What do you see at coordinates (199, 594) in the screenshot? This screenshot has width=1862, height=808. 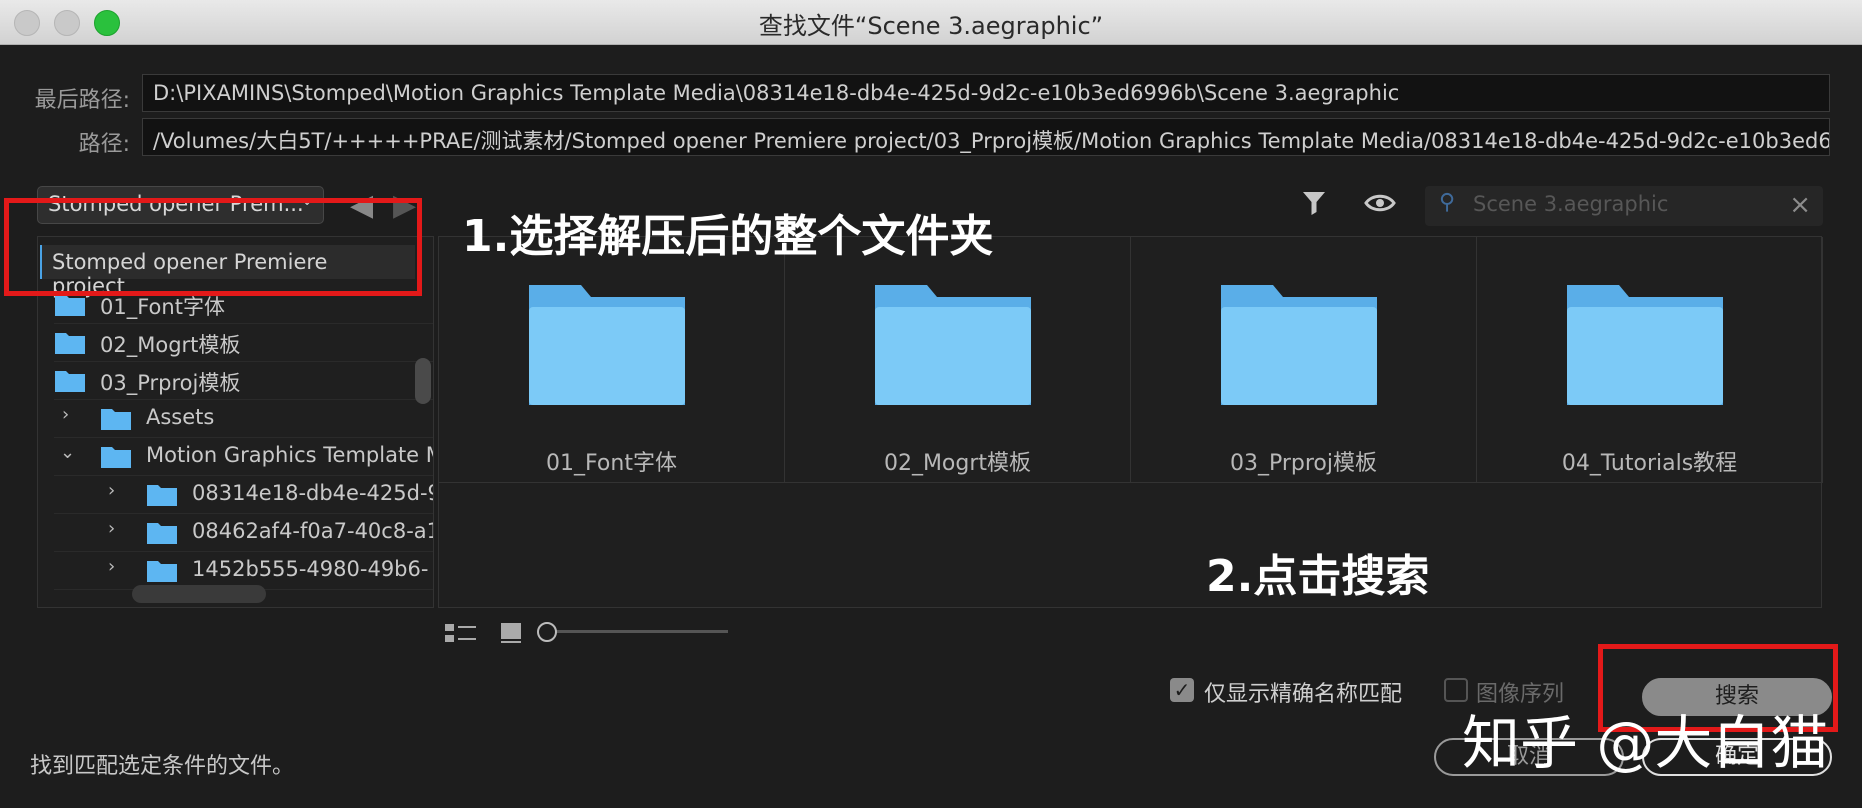 I see `tree-horizontal-scrollbar` at bounding box center [199, 594].